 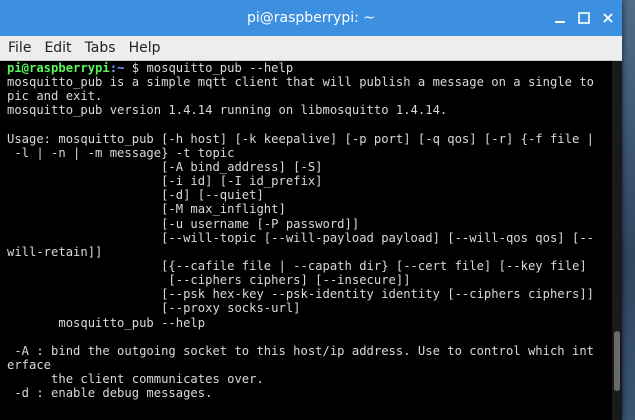 What do you see at coordinates (183, 223) in the screenshot?
I see `output-line: [-u username [-P password]]` at bounding box center [183, 223].